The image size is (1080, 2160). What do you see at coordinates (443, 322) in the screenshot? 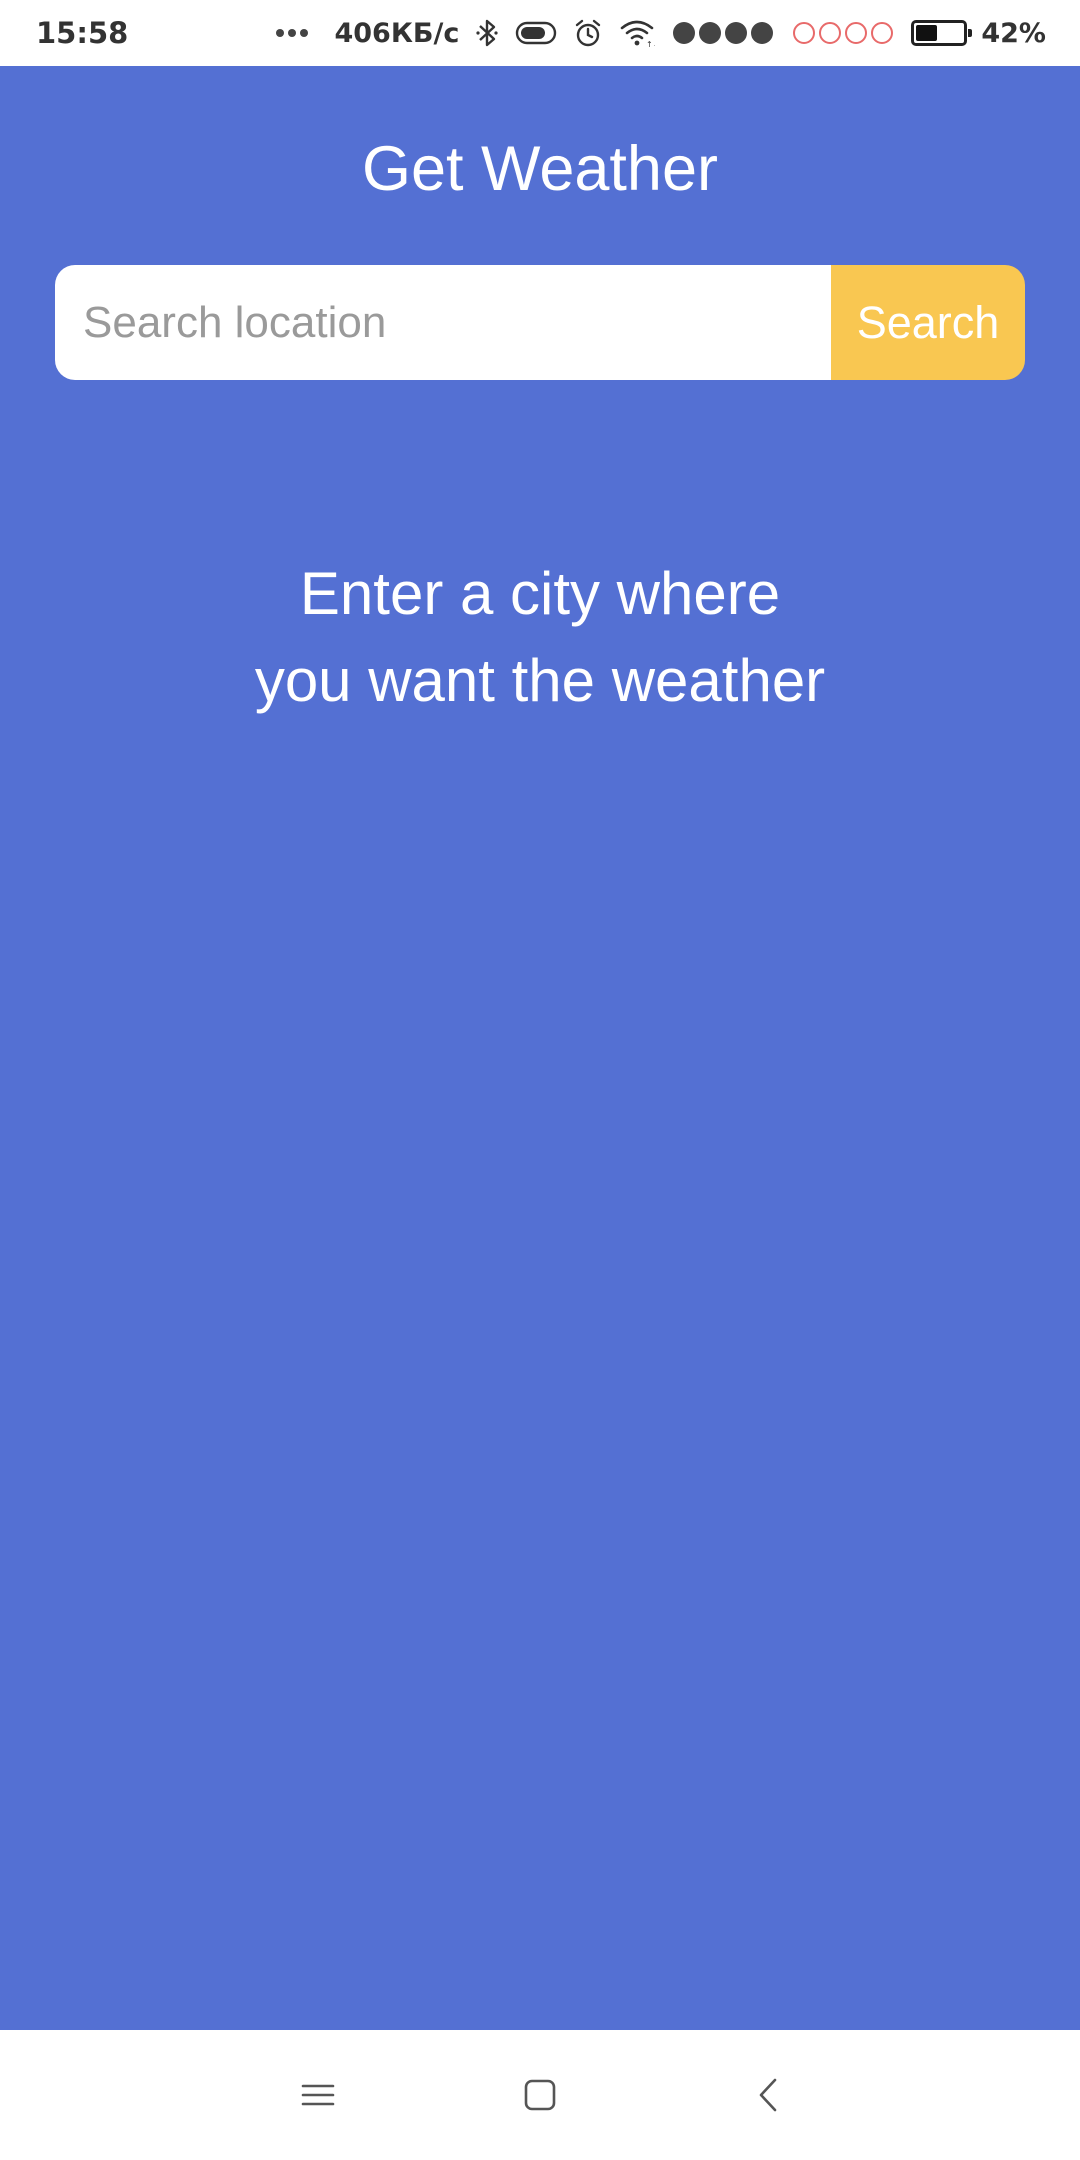
I see `search-input` at bounding box center [443, 322].